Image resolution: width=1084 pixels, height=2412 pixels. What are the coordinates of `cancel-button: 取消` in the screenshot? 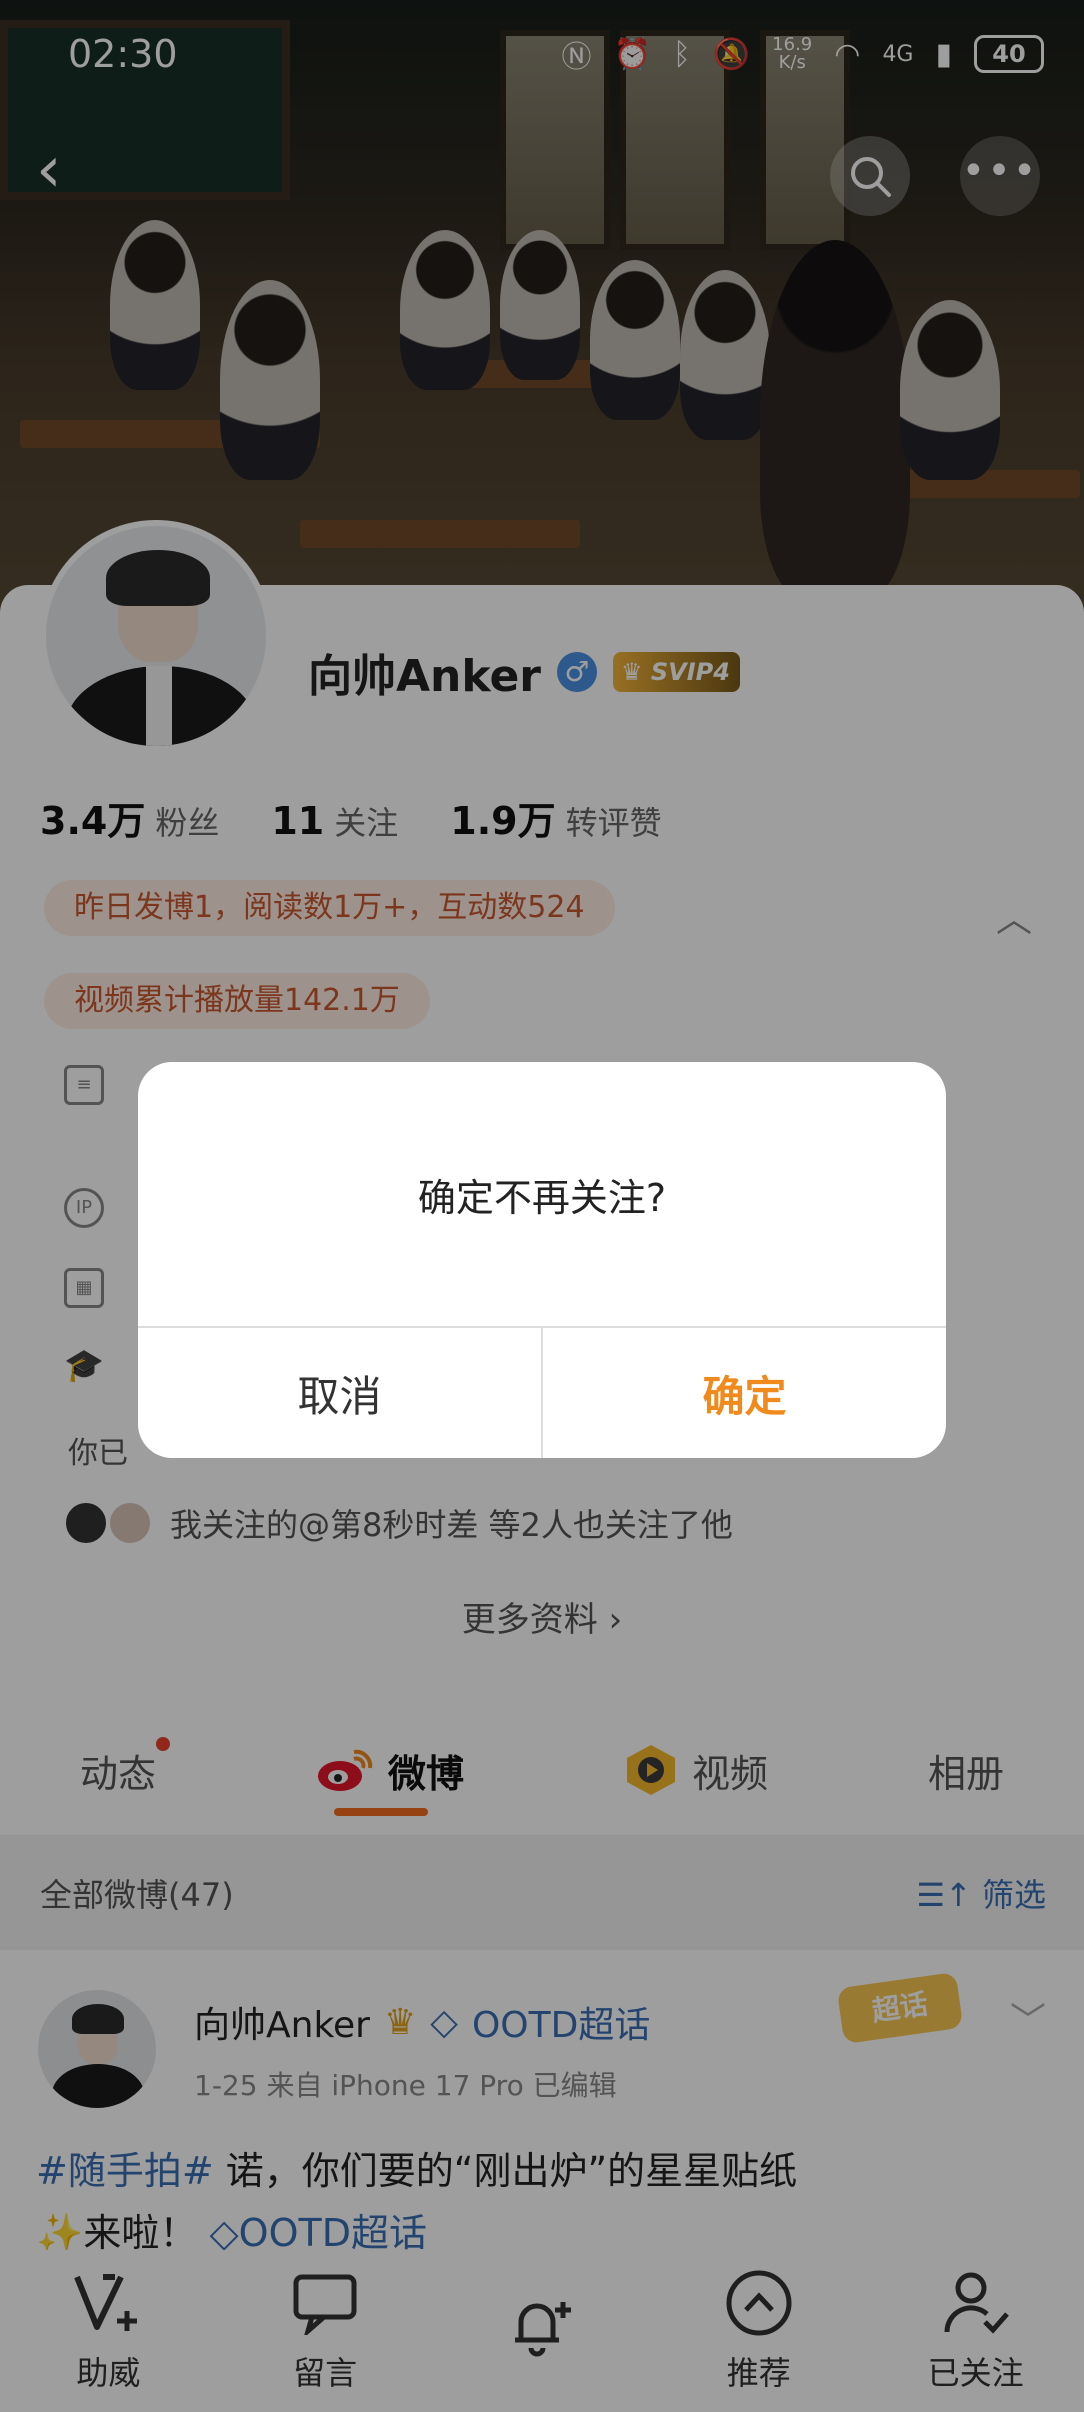 It's located at (339, 1393).